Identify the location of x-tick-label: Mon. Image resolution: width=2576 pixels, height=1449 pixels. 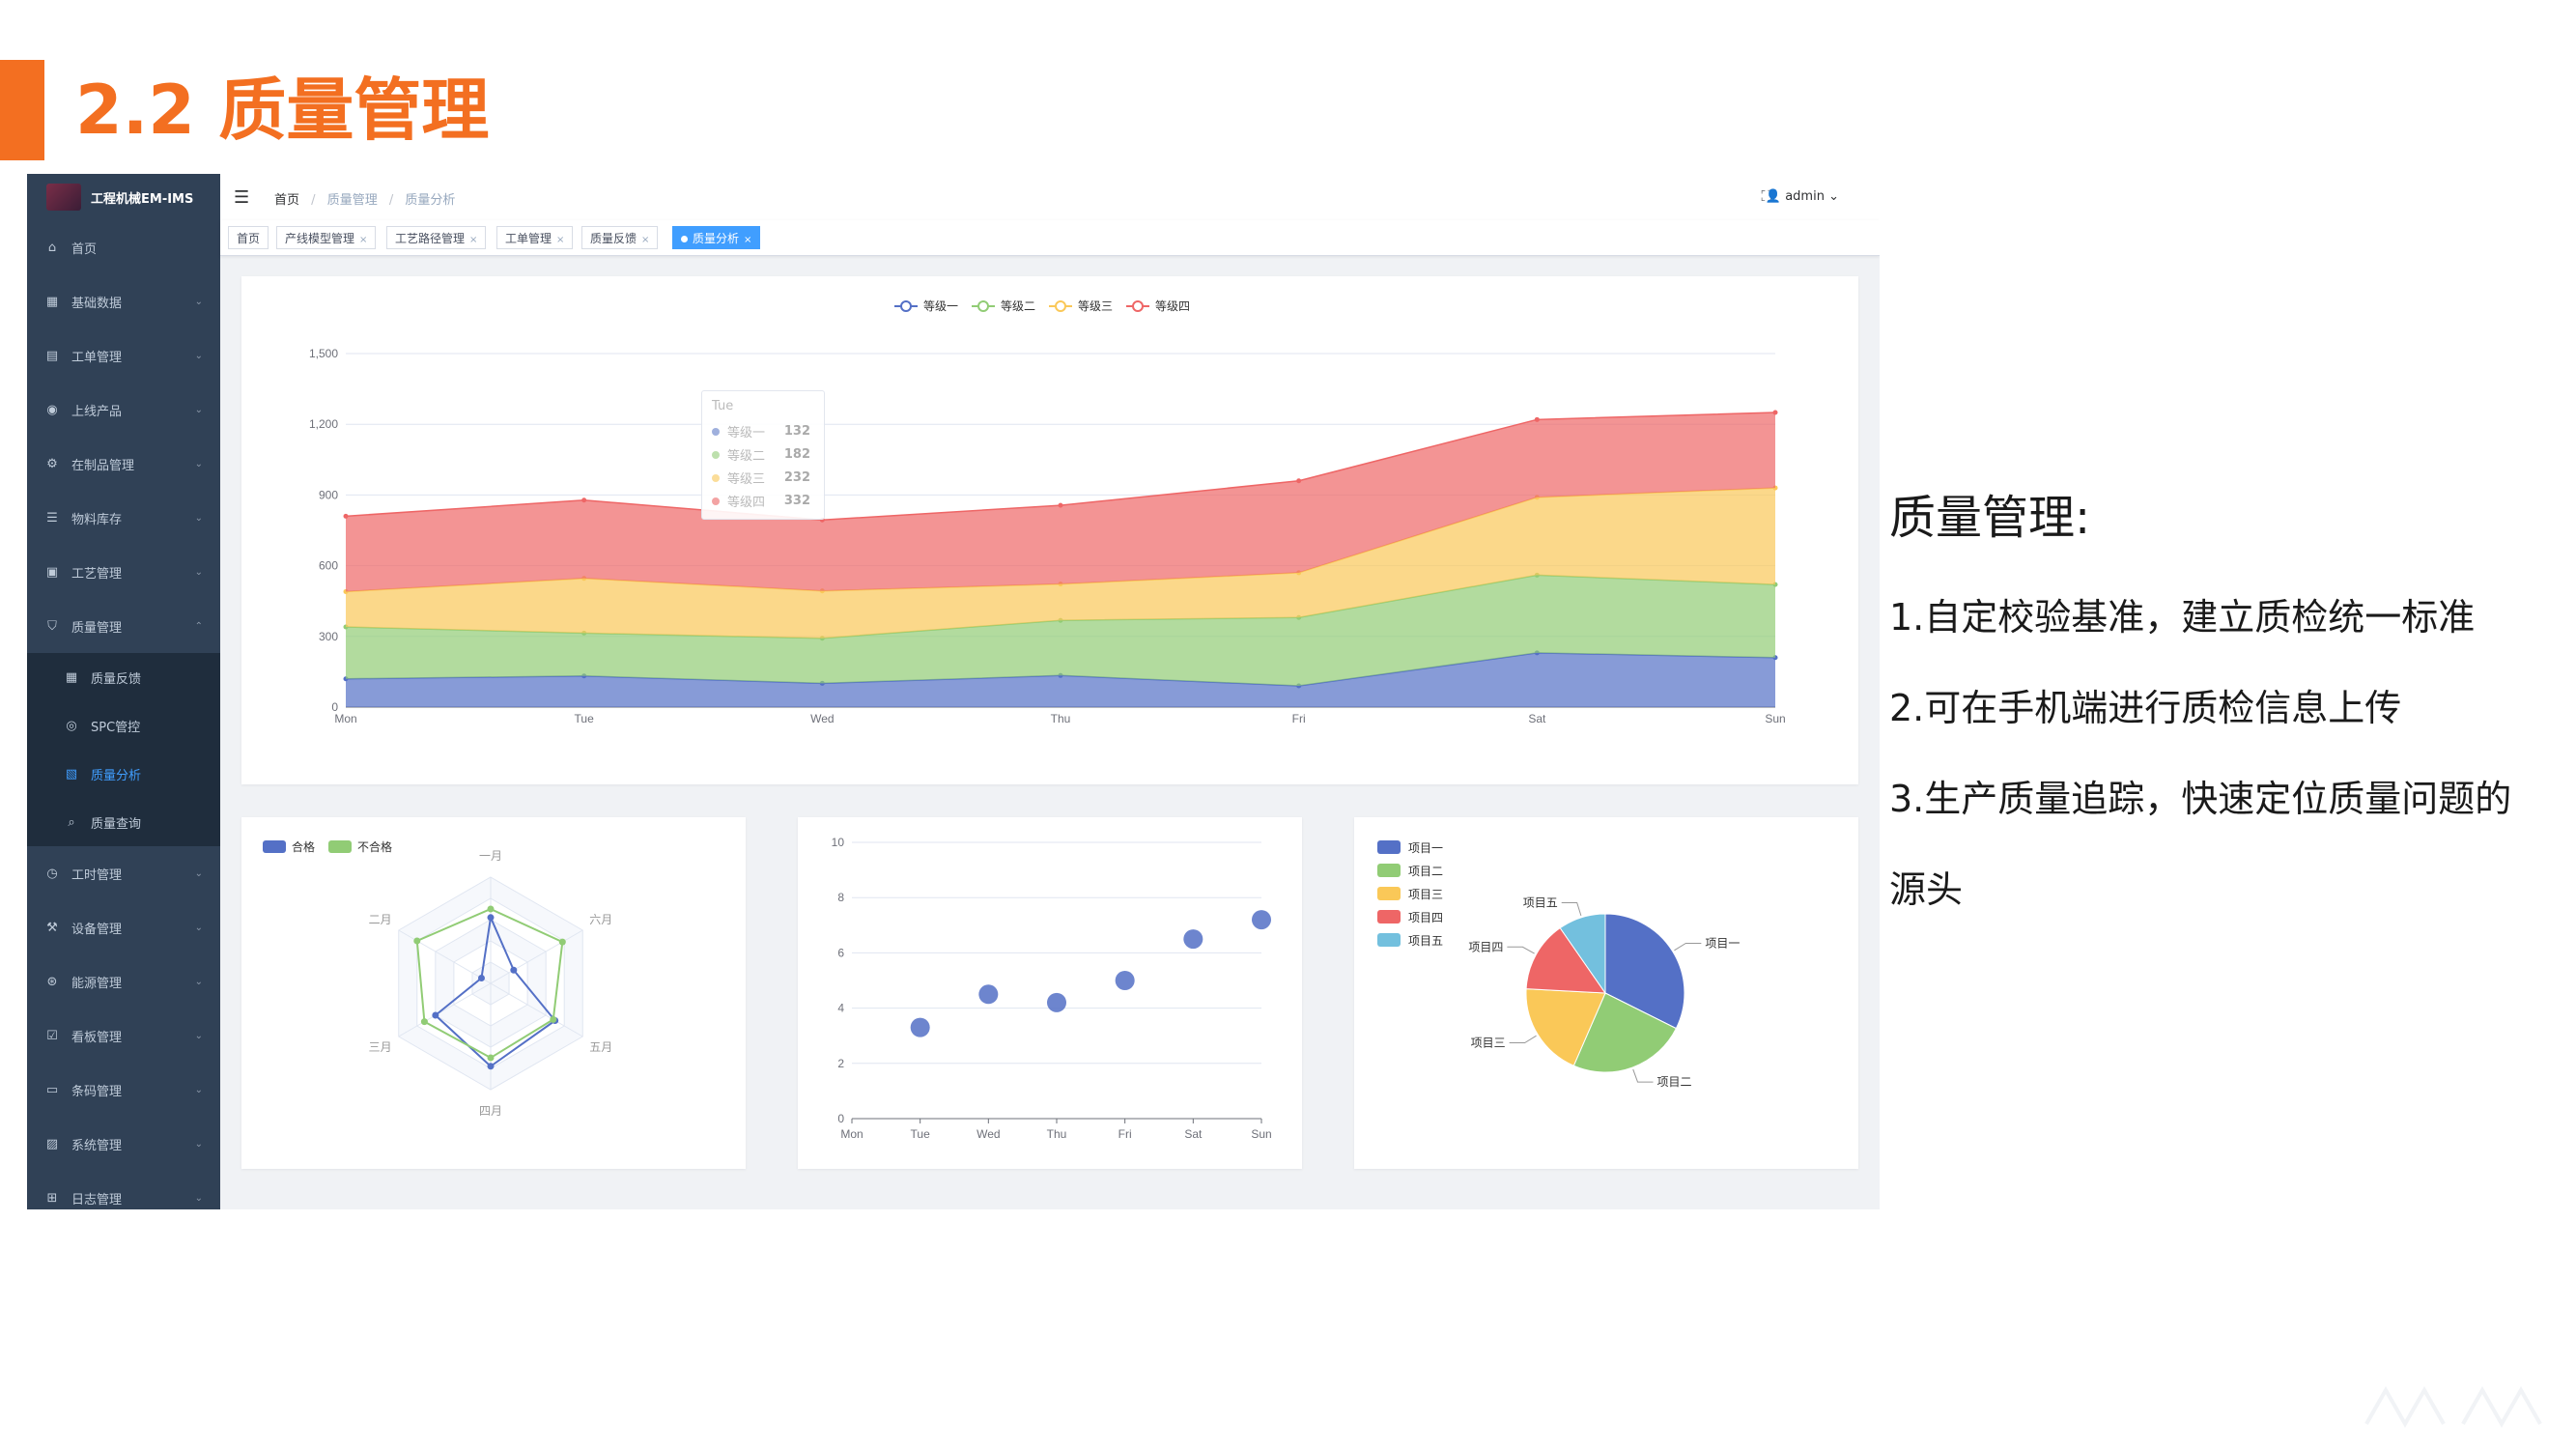
(851, 1134).